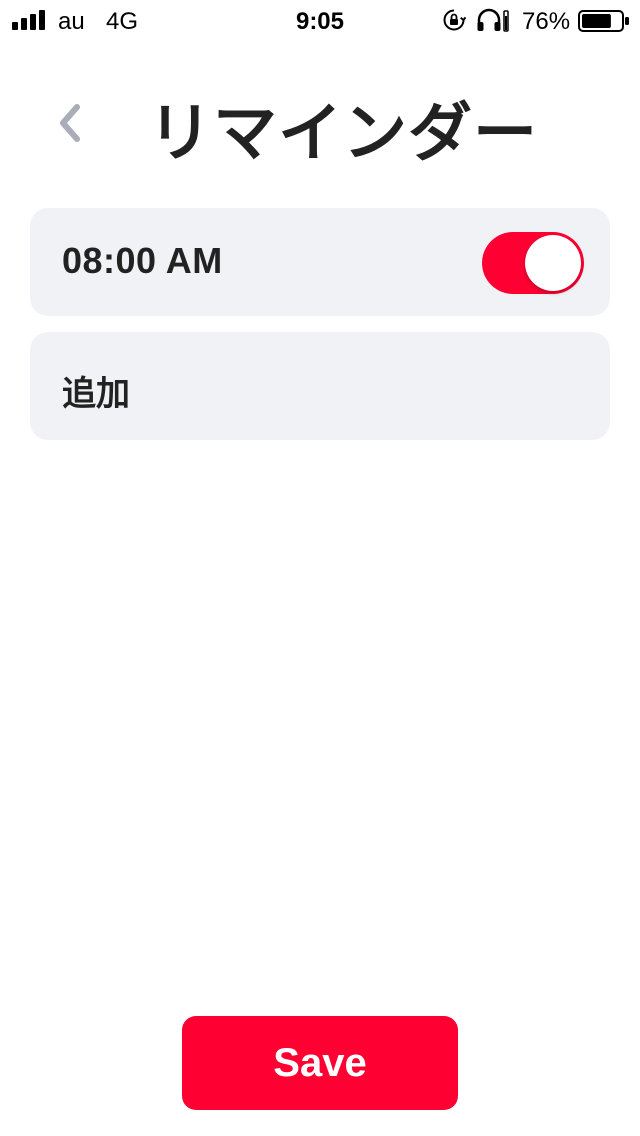 The height and width of the screenshot is (1136, 640). I want to click on status-bar: au 4G 9:05 76%, so click(320, 20).